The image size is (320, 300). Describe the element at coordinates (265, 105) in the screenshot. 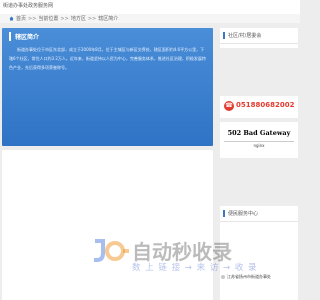

I see `phone-number: 051880682002` at that location.